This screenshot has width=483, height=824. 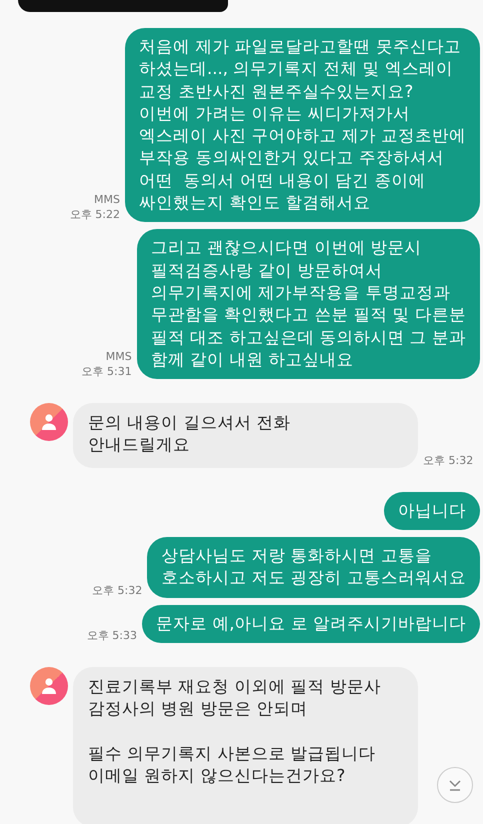 I want to click on message-bubble: 진료기록부 재요청 이외에 필적 방문사 감정사의 병원 방문은 안되며 필수 의무기록지 사본으로 발급됩니다 이메일 원하지 않으신다는건가요?, so click(x=245, y=745).